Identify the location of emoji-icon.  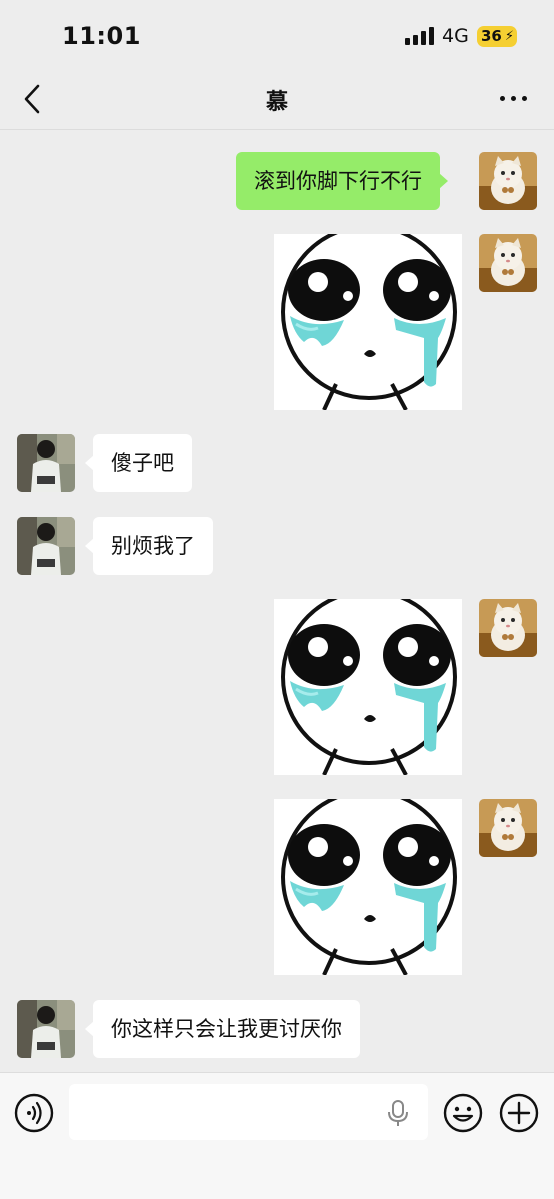
(463, 1113).